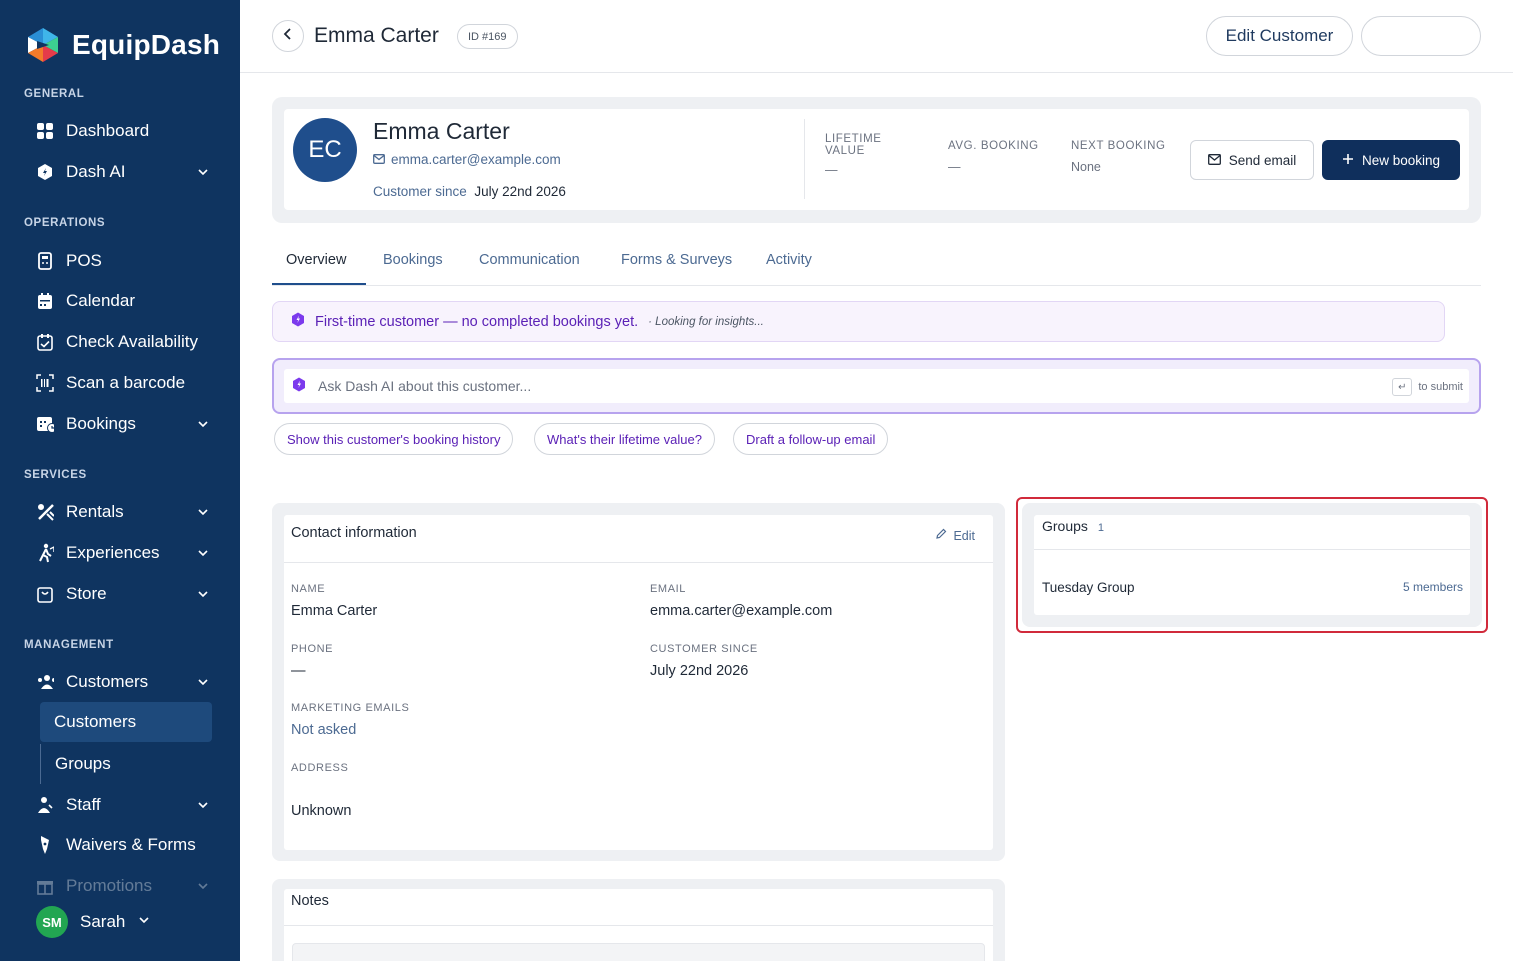 This screenshot has height=961, width=1513. What do you see at coordinates (638, 952) in the screenshot?
I see `notes-input` at bounding box center [638, 952].